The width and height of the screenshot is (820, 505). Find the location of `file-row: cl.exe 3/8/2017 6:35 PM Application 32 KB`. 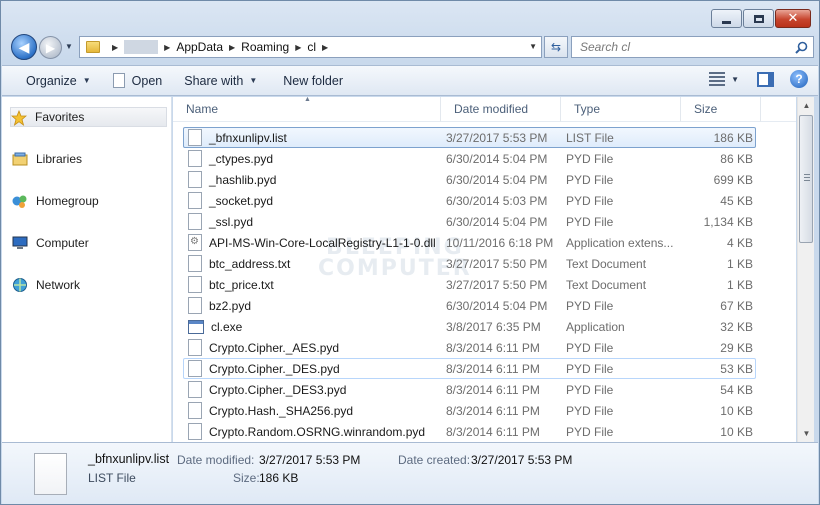

file-row: cl.exe 3/8/2017 6:35 PM Application 32 KB is located at coordinates (469, 326).